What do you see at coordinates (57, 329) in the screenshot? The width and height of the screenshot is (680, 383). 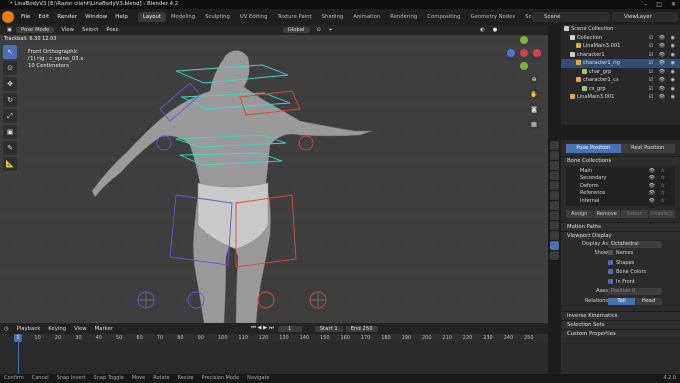 I see `menu-keying: Keying` at bounding box center [57, 329].